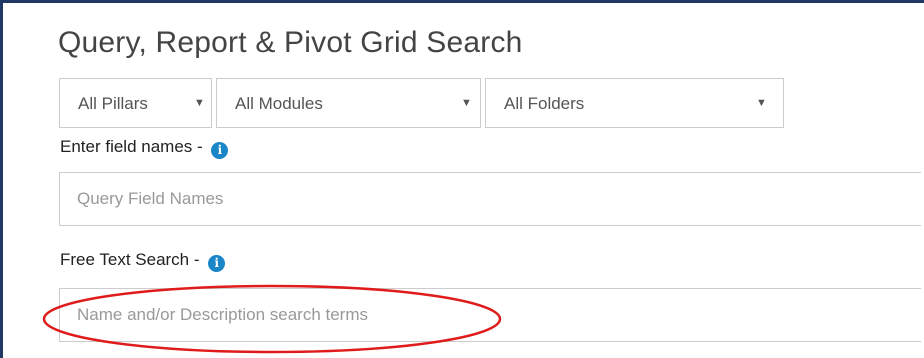 The width and height of the screenshot is (924, 358). I want to click on pillars-select: All Pillars ▼, so click(135, 103).